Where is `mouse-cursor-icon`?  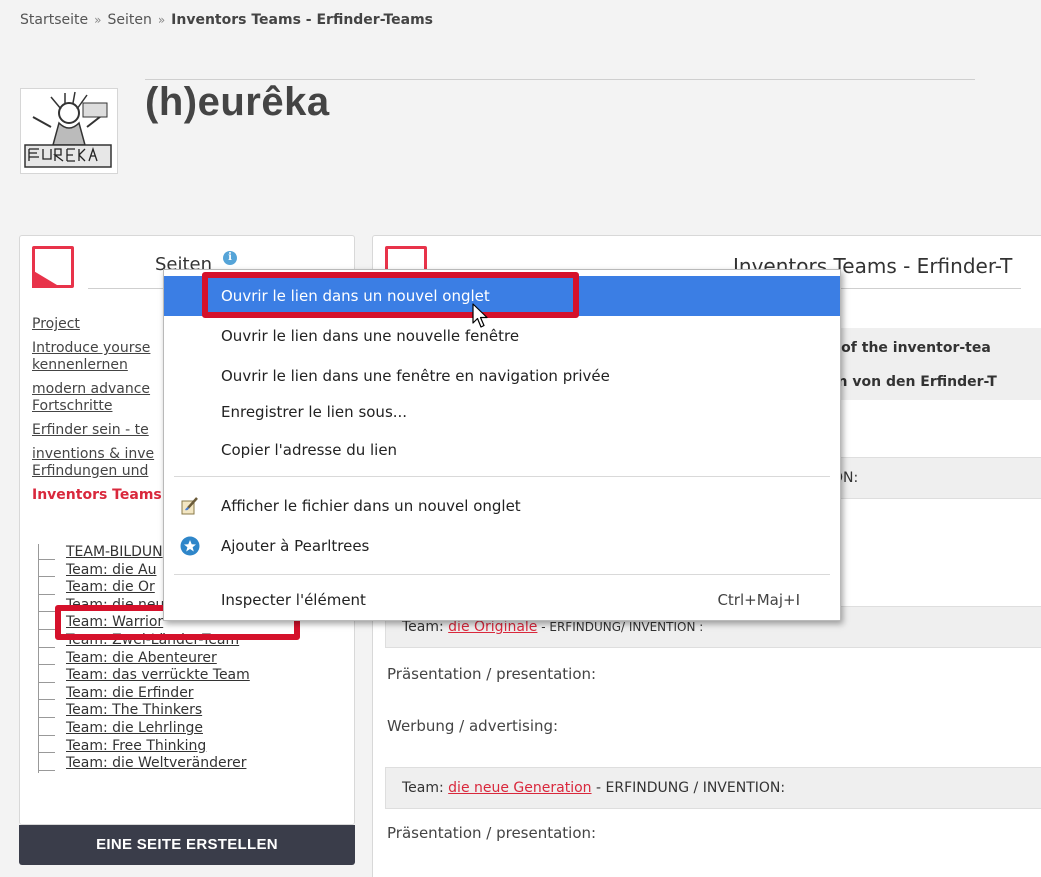
mouse-cursor-icon is located at coordinates (480, 315).